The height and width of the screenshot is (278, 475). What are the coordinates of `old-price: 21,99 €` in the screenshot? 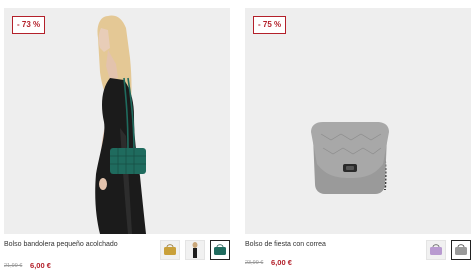 It's located at (13, 265).